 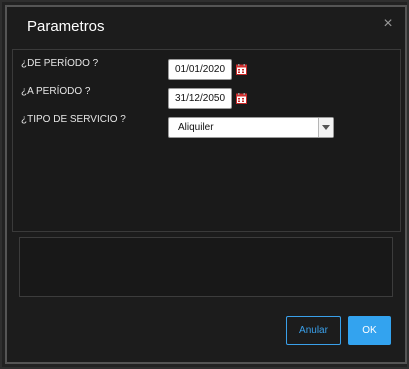 I want to click on message-area, so click(x=206, y=267).